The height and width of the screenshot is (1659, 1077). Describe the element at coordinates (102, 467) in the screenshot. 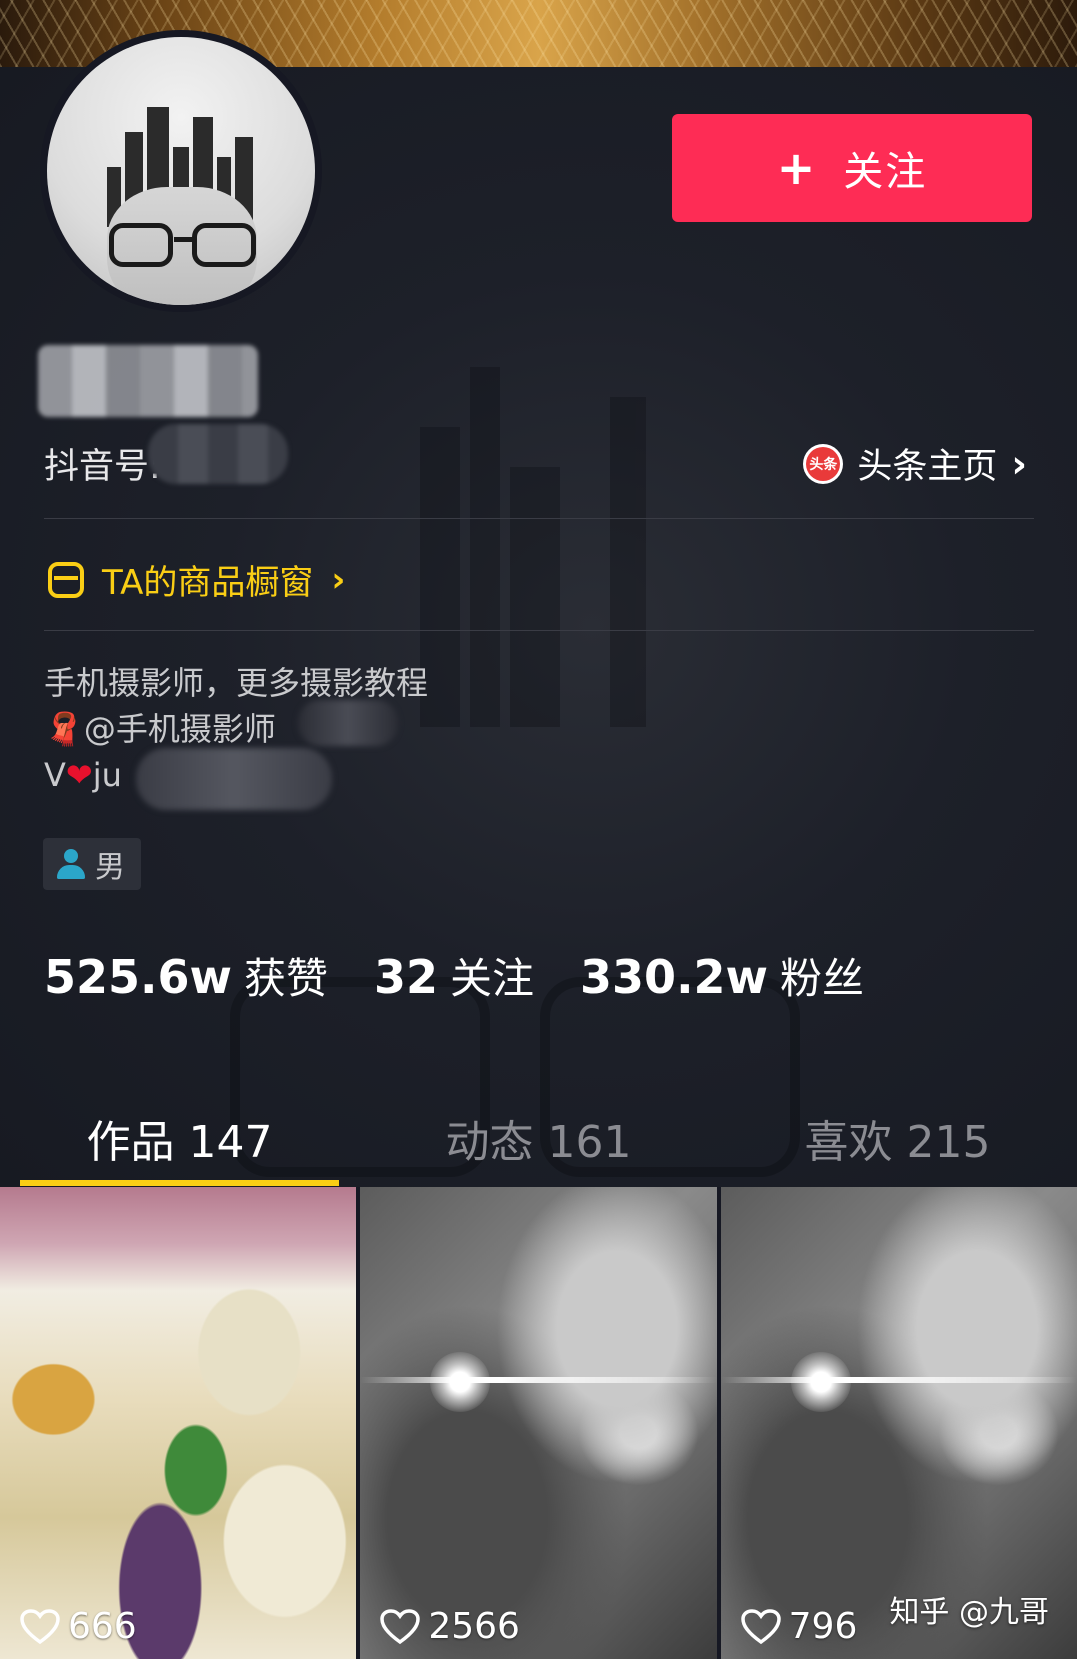

I see `douyin-id: 抖音号:` at that location.